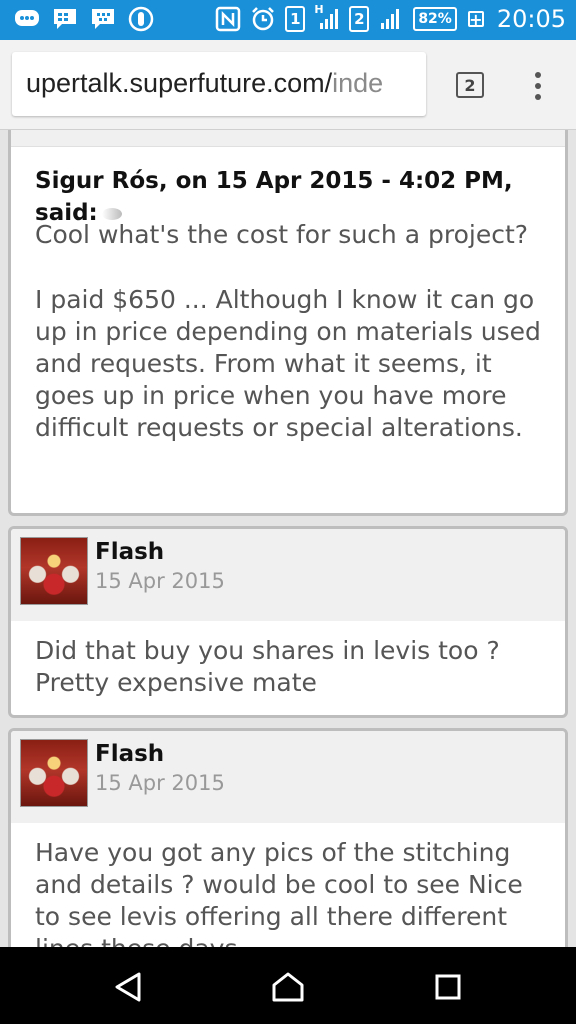  I want to click on battery-icon: 82%, so click(435, 19).